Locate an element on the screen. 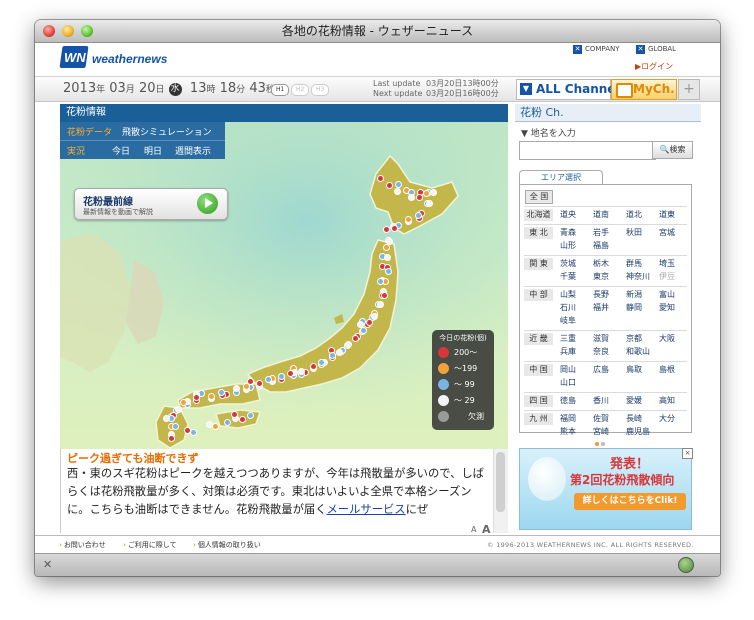  prefecture-link: 岩手 is located at coordinates (601, 232).